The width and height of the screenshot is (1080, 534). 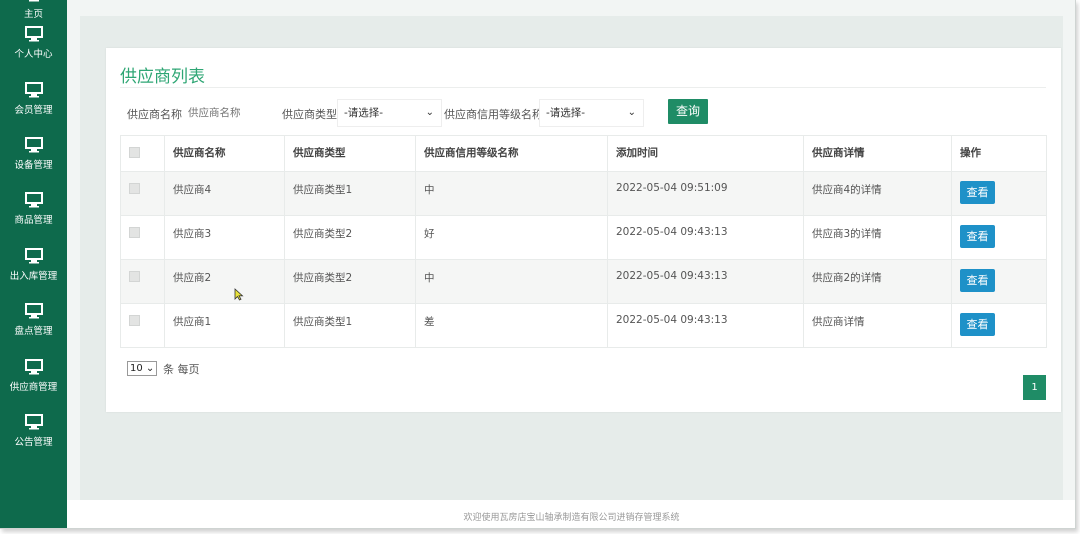 I want to click on page-title: 供应商列表, so click(x=162, y=77).